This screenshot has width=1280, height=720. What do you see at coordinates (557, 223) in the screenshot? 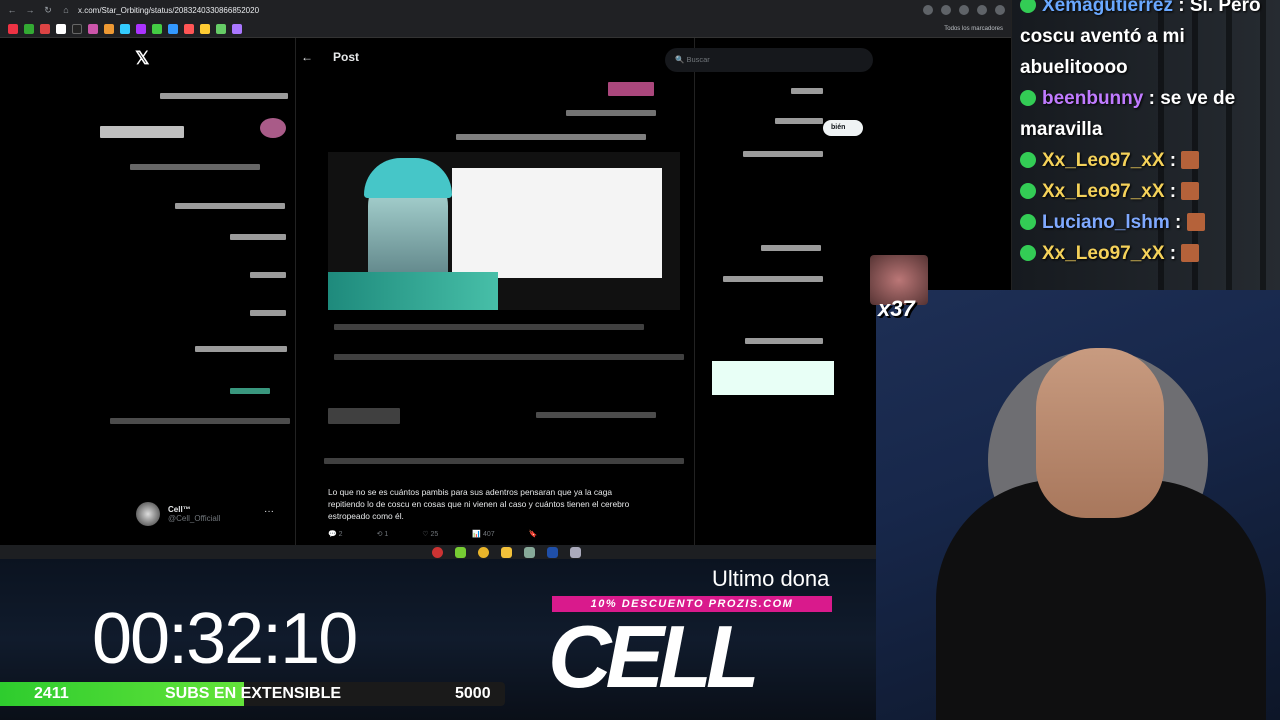
I see `video-screen` at bounding box center [557, 223].